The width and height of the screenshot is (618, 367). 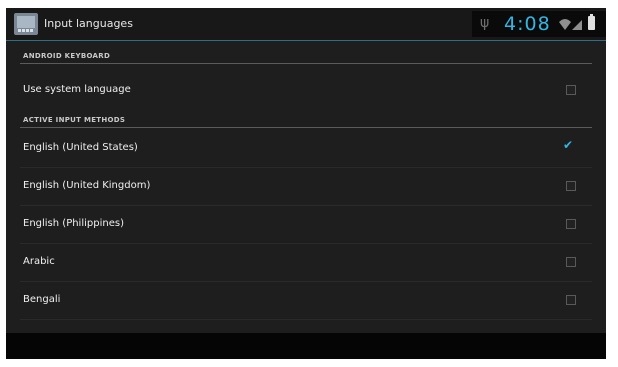 I want to click on check-icon: ✔, so click(x=568, y=145).